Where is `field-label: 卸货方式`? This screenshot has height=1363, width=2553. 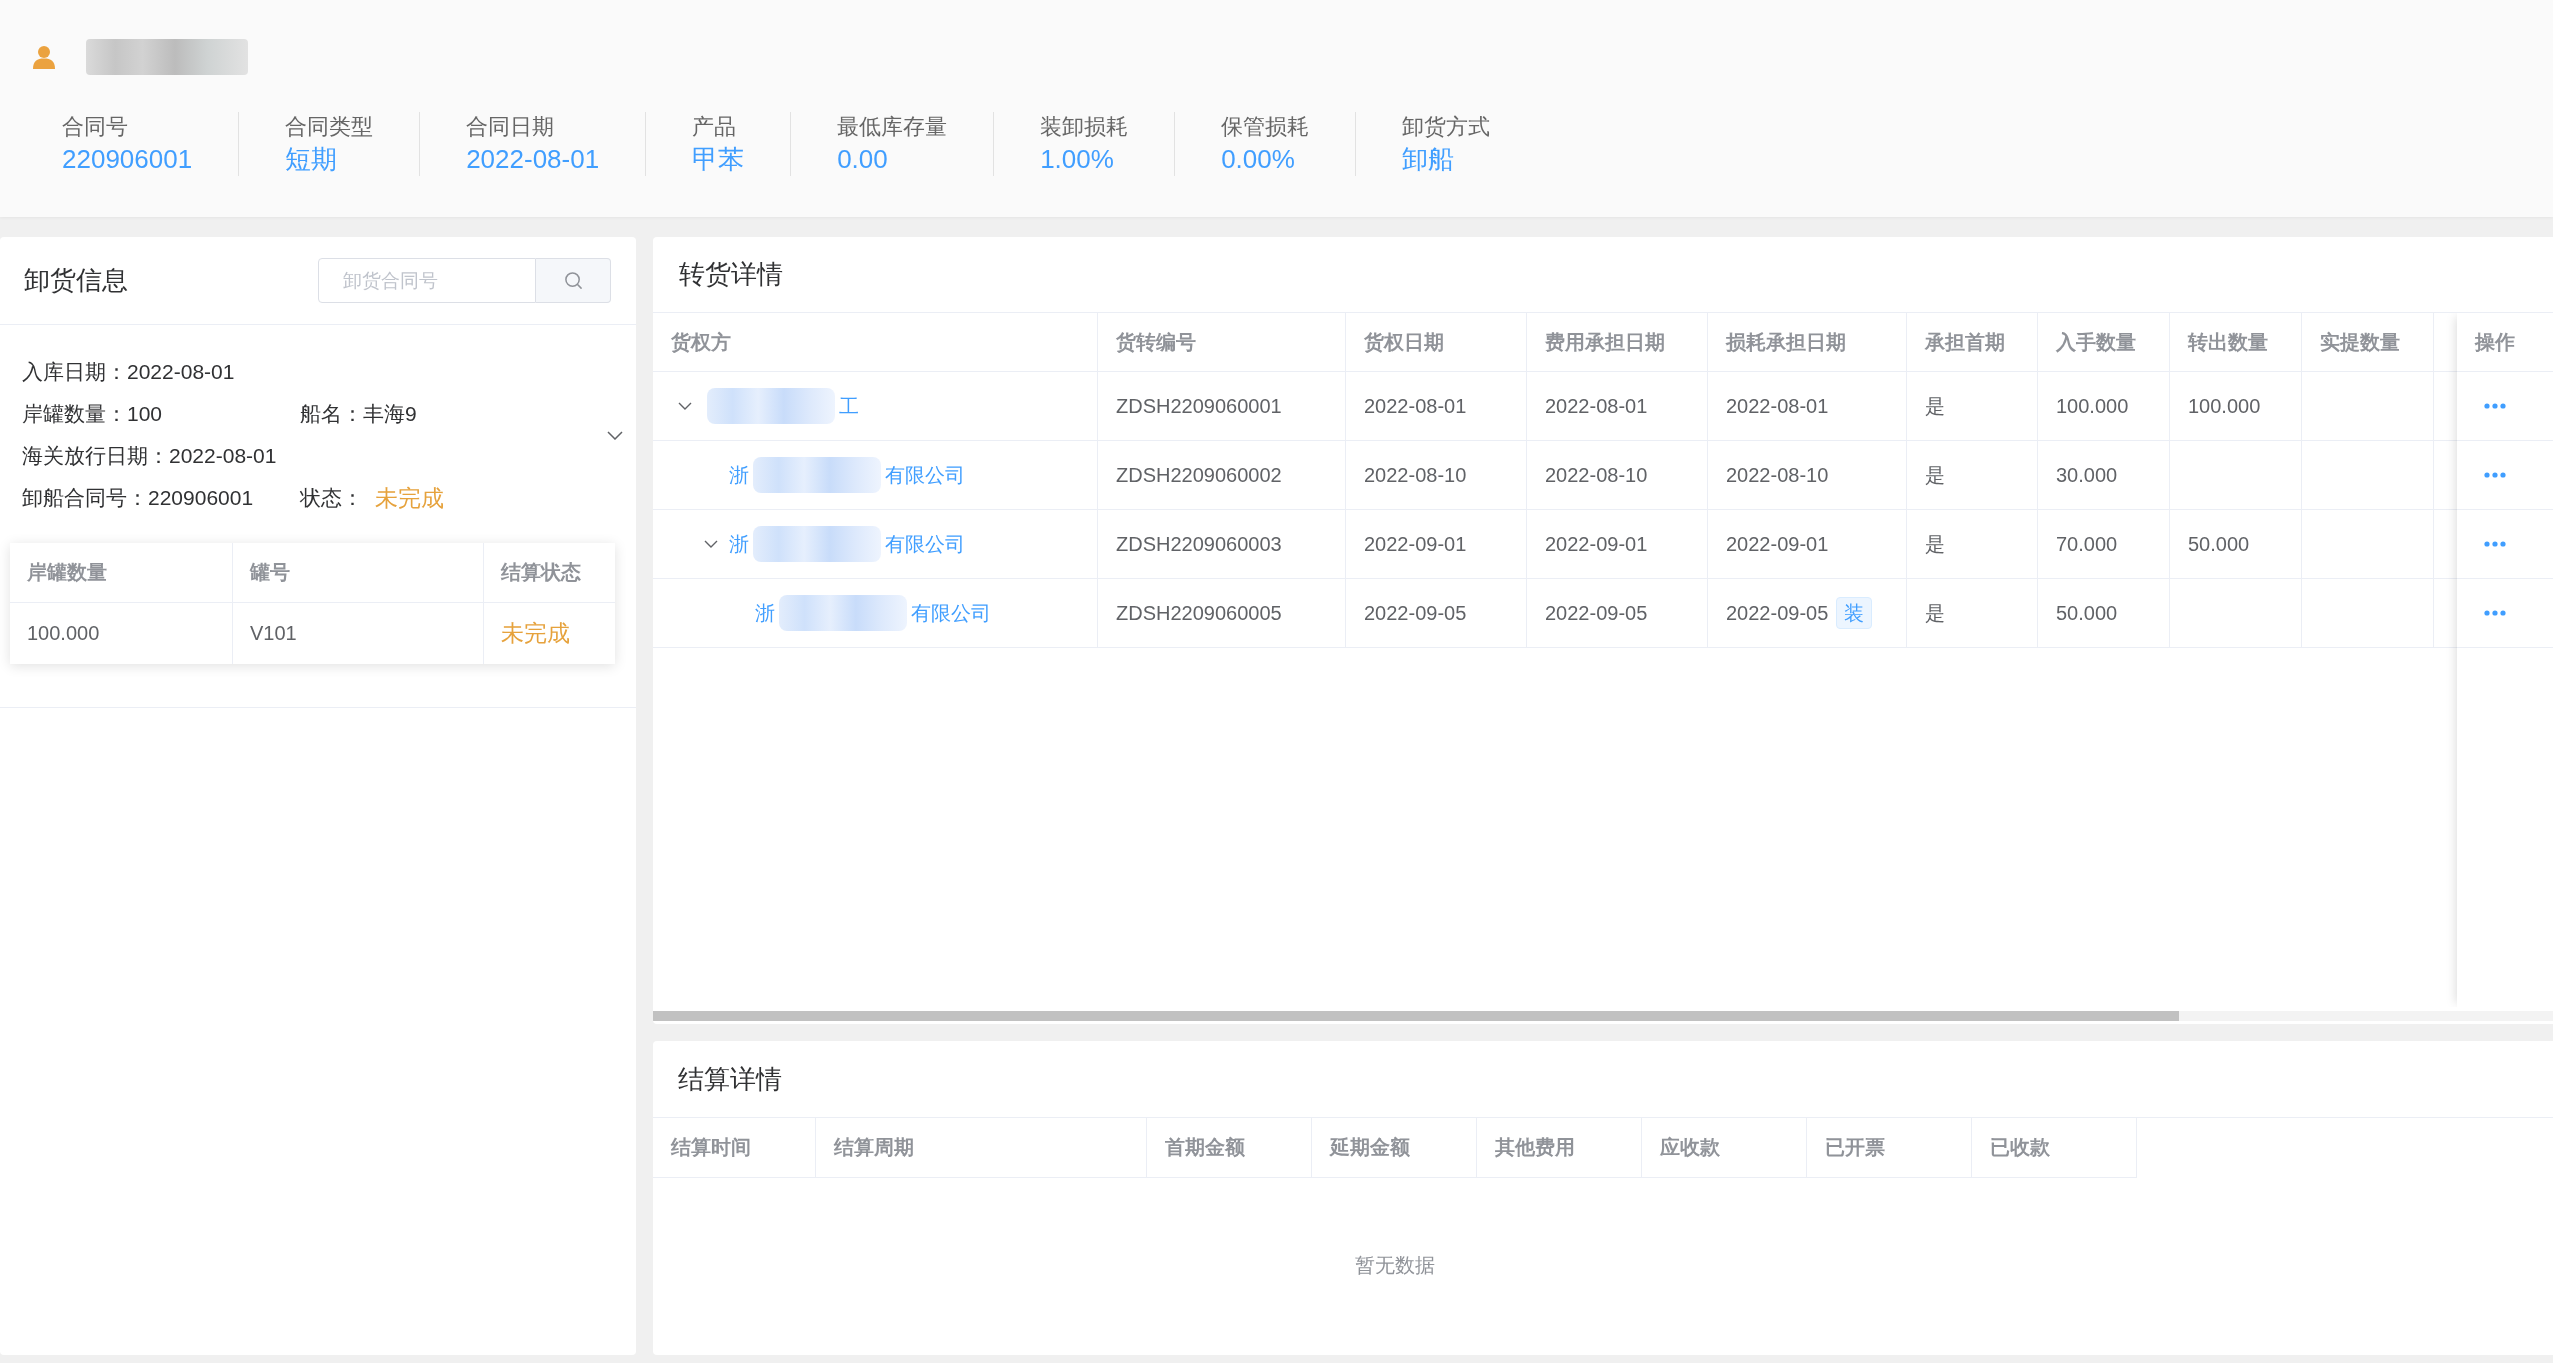 field-label: 卸货方式 is located at coordinates (1446, 127).